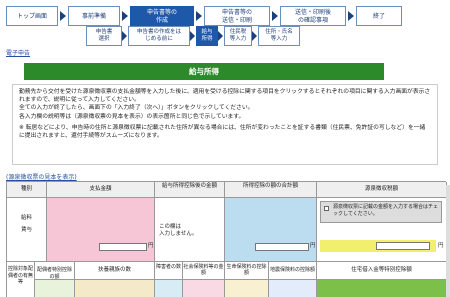 This screenshot has width=450, height=297. I want to click on withholding-amount-area, so click(378, 246).